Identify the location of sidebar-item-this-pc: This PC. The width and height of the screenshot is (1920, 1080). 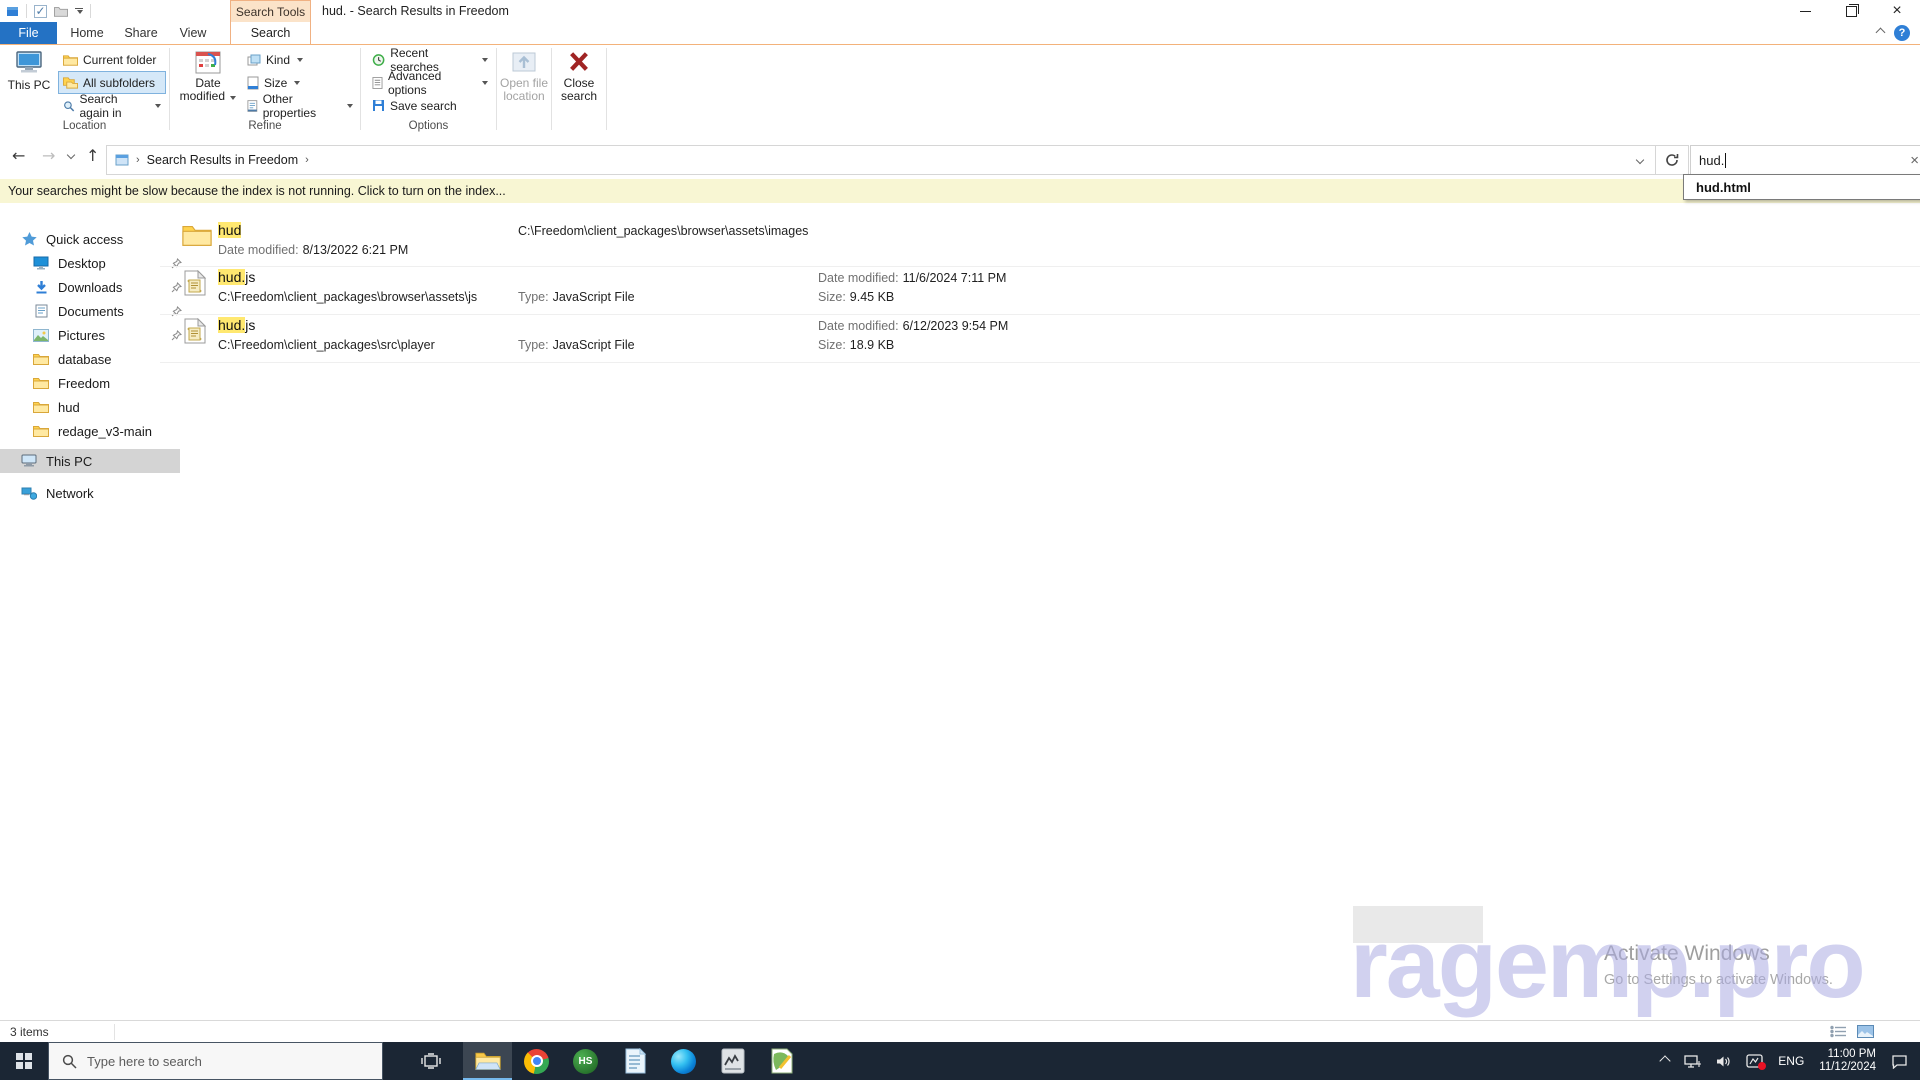
(90, 461).